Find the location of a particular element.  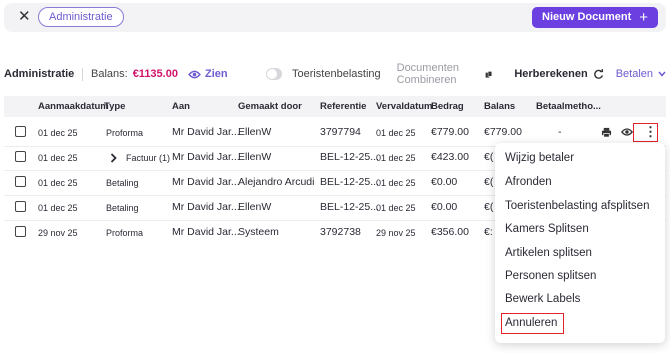

col-header-amount: Bedrag is located at coordinates (447, 106).